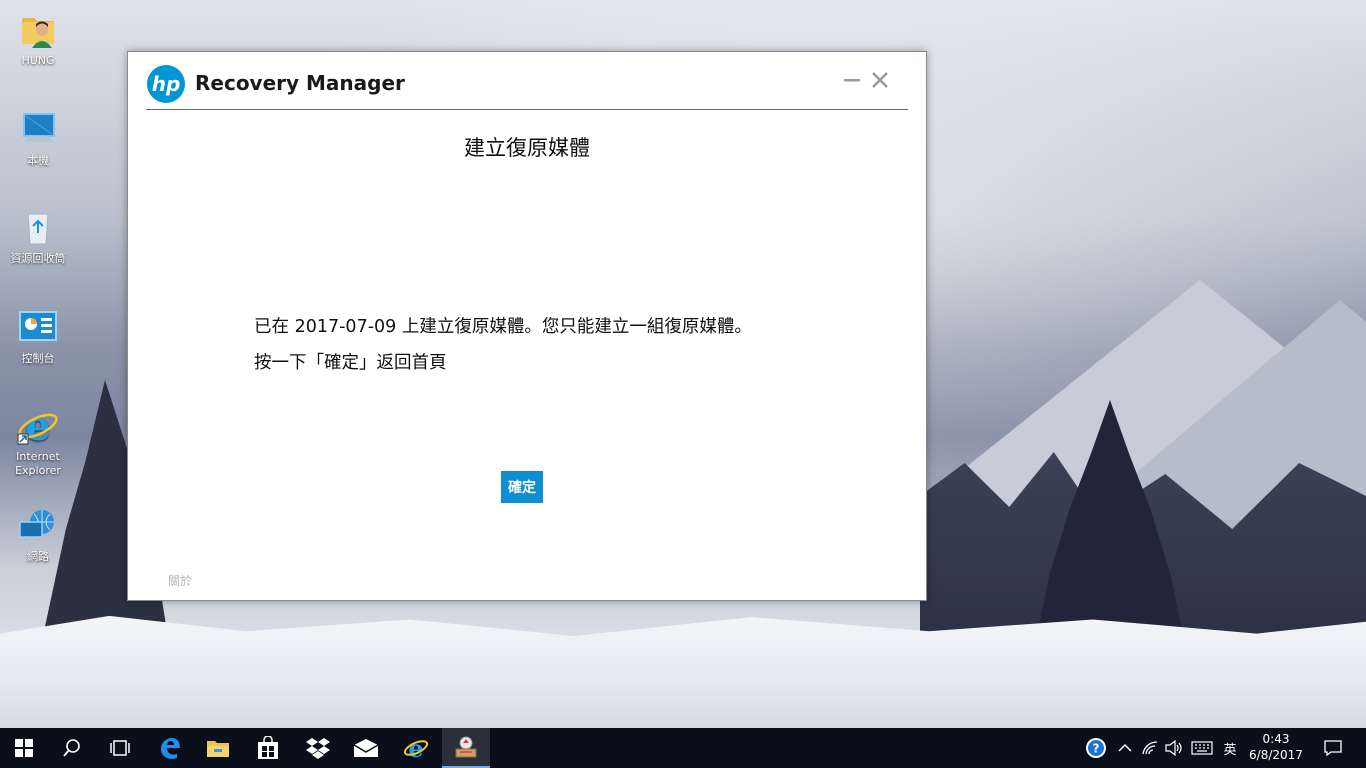 This screenshot has height=768, width=1366. What do you see at coordinates (1276, 755) in the screenshot?
I see `clock-date: 6/8/2017` at bounding box center [1276, 755].